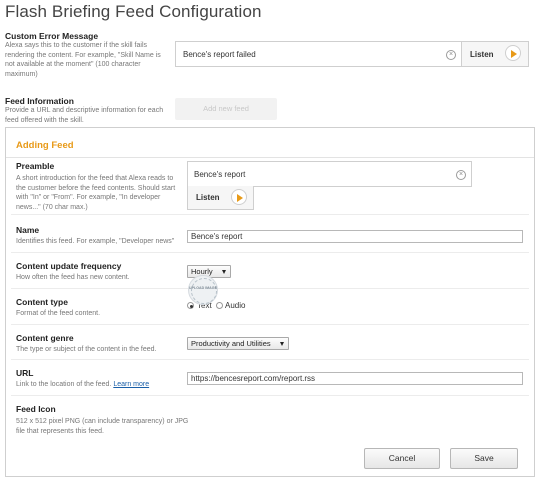  I want to click on upload-label: UPLOAD IMAGE, so click(203, 288).